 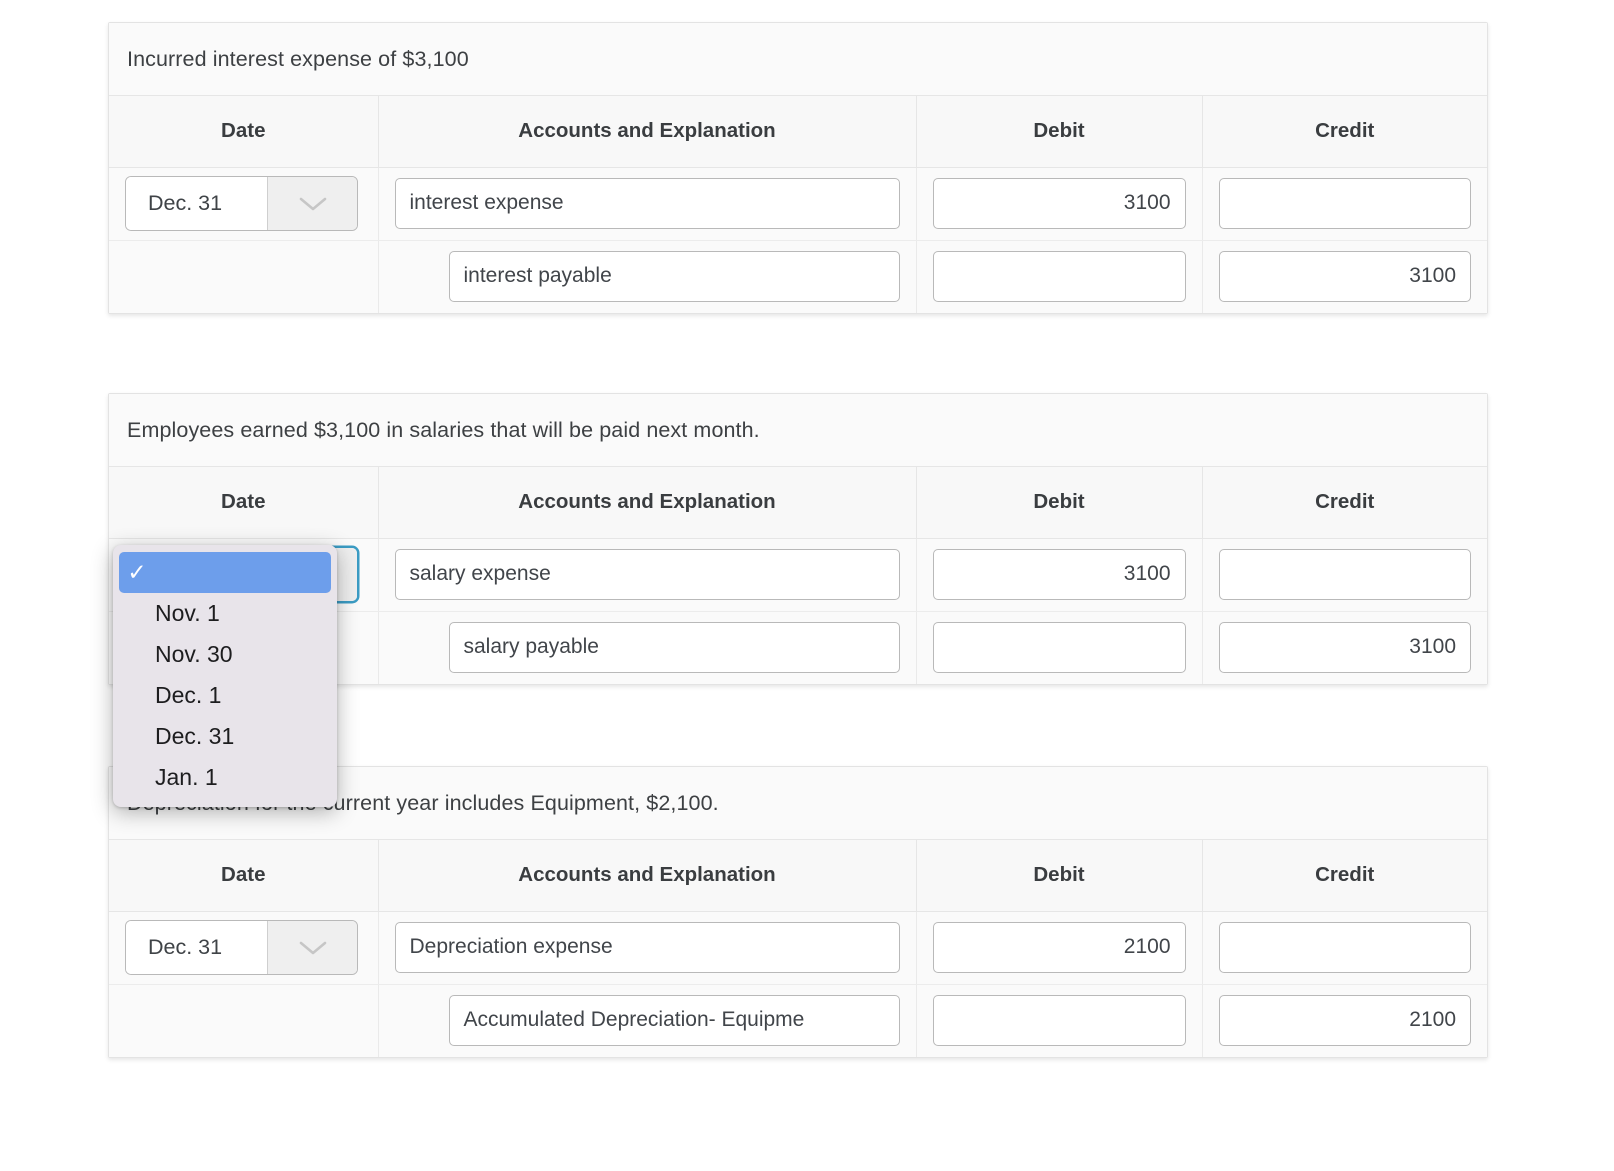 I want to click on cell-credit: 2100, so click(x=1344, y=1020).